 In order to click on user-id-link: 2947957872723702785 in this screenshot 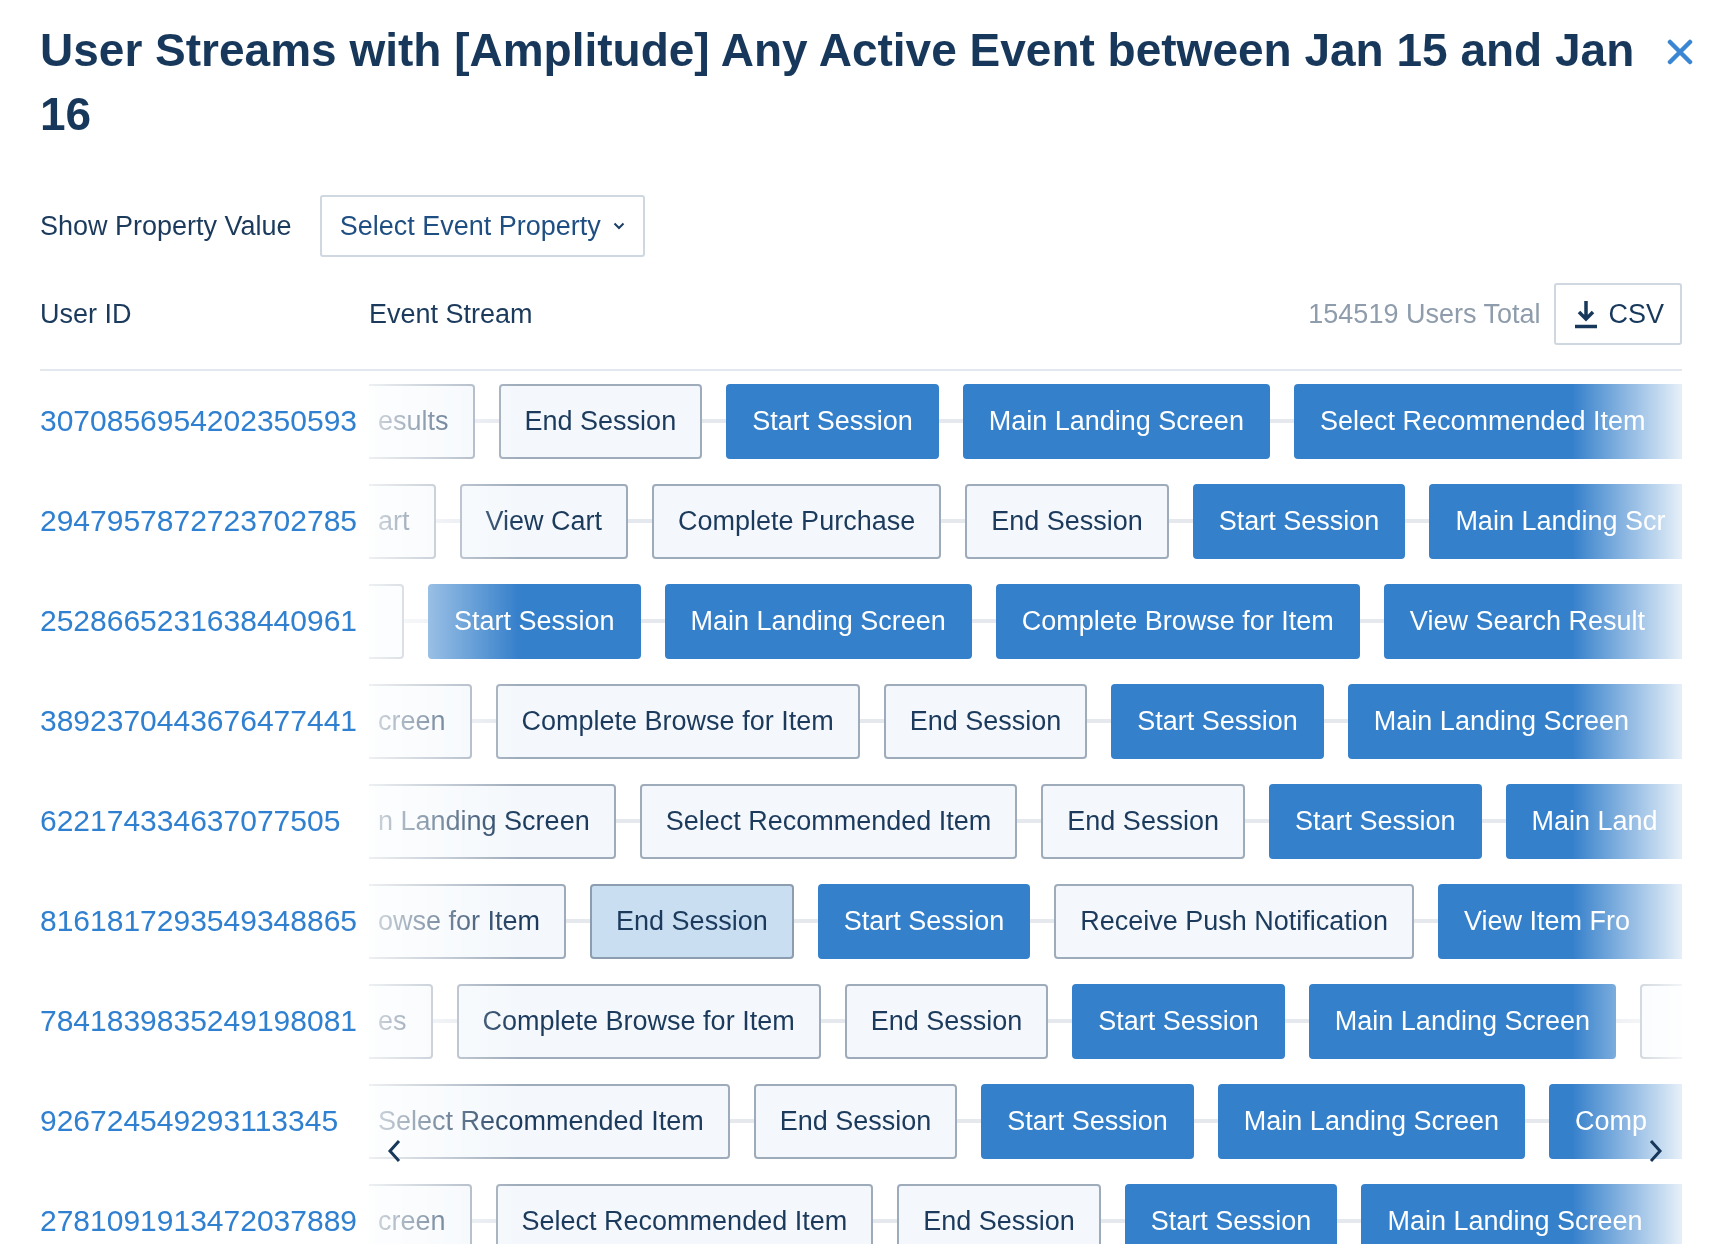, I will do `click(204, 521)`.